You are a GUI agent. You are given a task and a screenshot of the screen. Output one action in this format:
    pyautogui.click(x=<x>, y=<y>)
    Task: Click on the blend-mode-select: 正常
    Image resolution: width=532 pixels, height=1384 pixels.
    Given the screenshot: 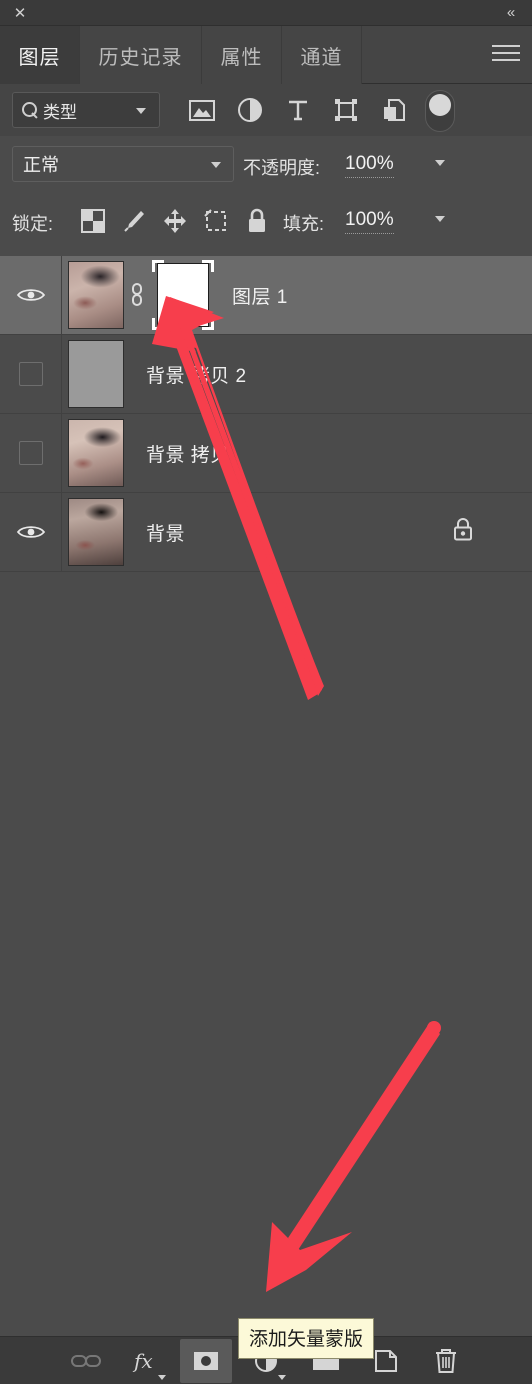 What is the action you would take?
    pyautogui.click(x=123, y=164)
    